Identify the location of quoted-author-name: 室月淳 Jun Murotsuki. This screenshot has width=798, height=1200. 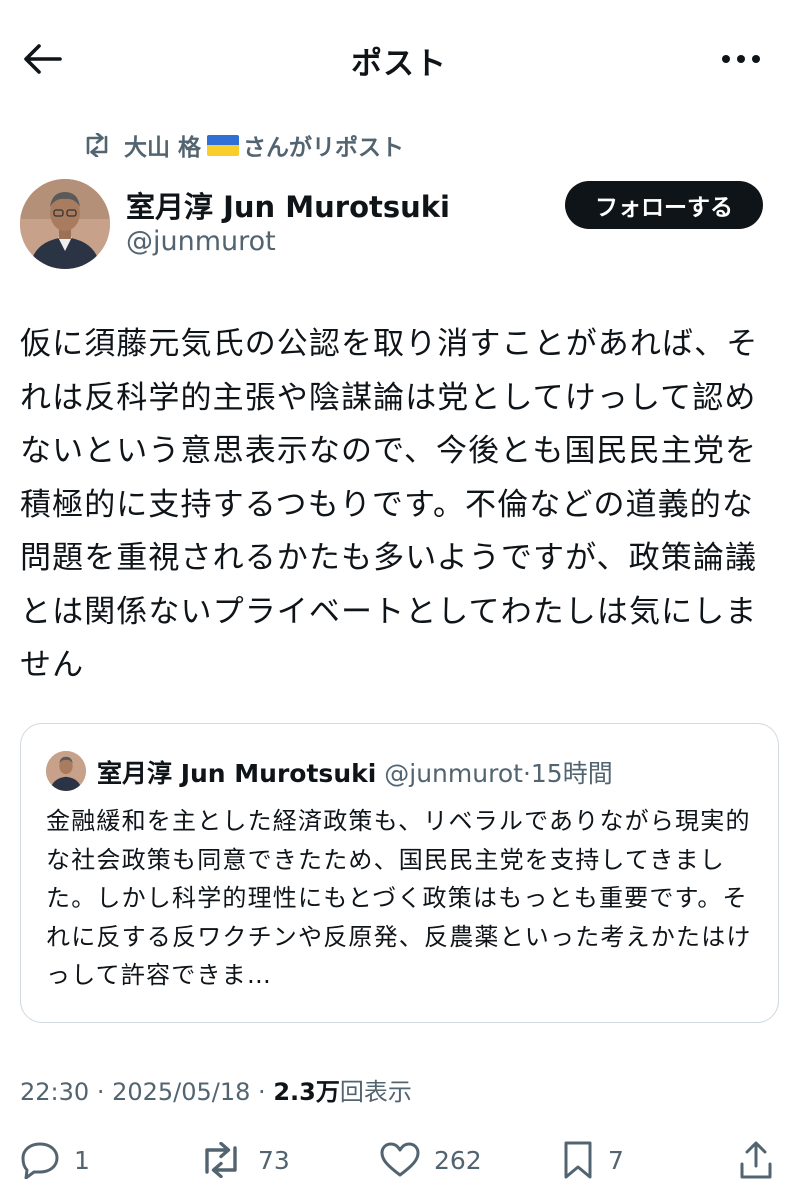
(237, 773).